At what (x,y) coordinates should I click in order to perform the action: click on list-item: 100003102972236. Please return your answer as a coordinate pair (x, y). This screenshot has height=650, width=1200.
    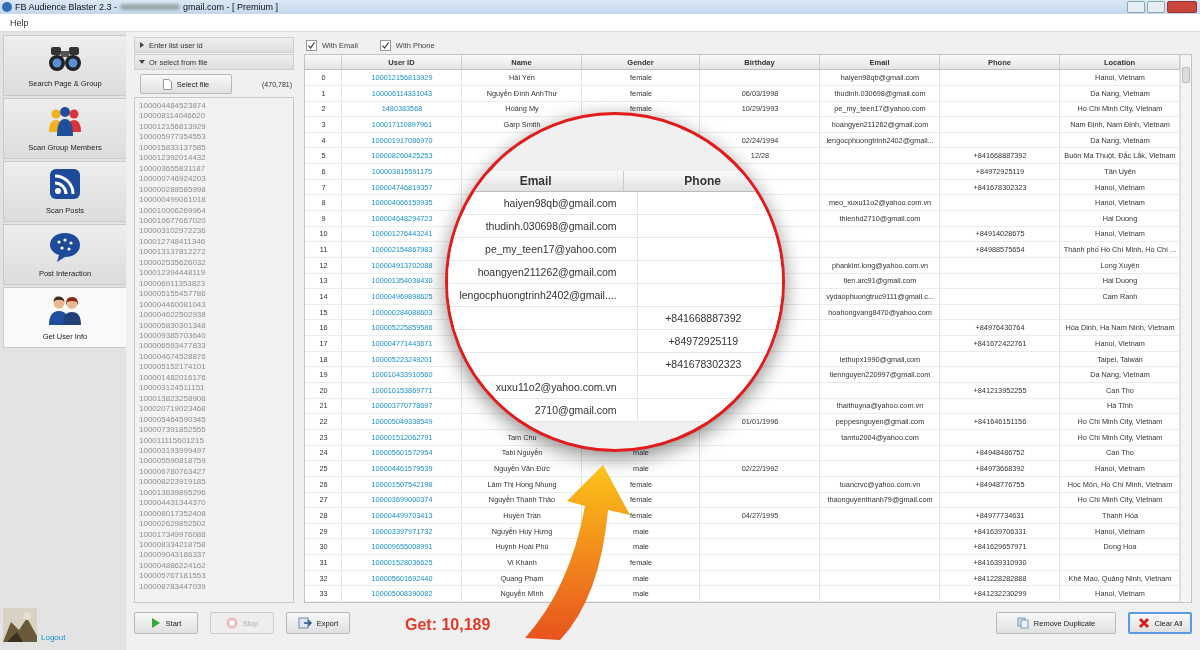
    Looking at the image, I should click on (173, 231).